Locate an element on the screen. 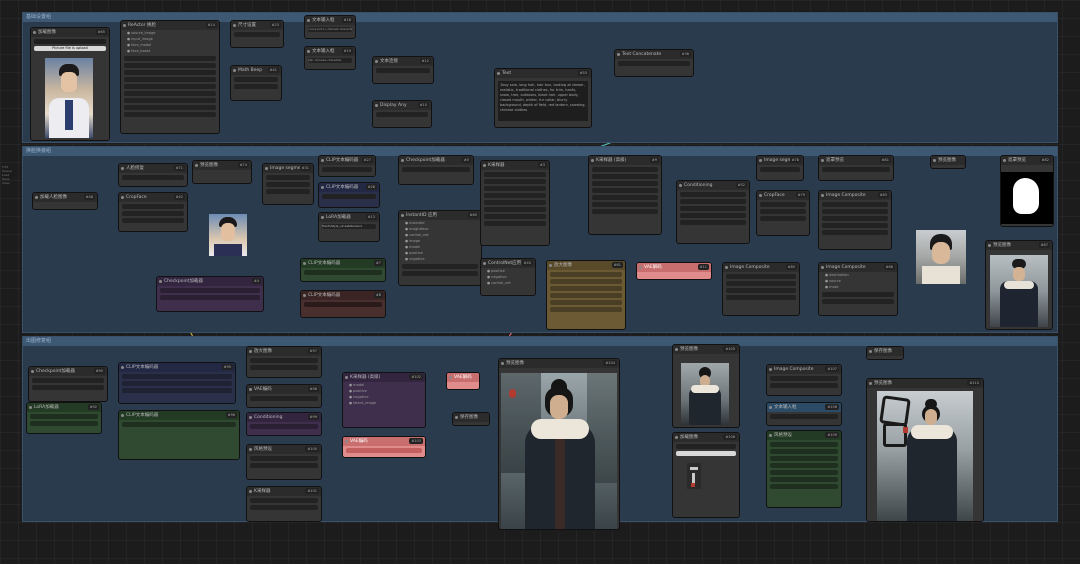 Image resolution: width=1080 pixels, height=564 pixels. reference-image is located at coordinates (705, 394).